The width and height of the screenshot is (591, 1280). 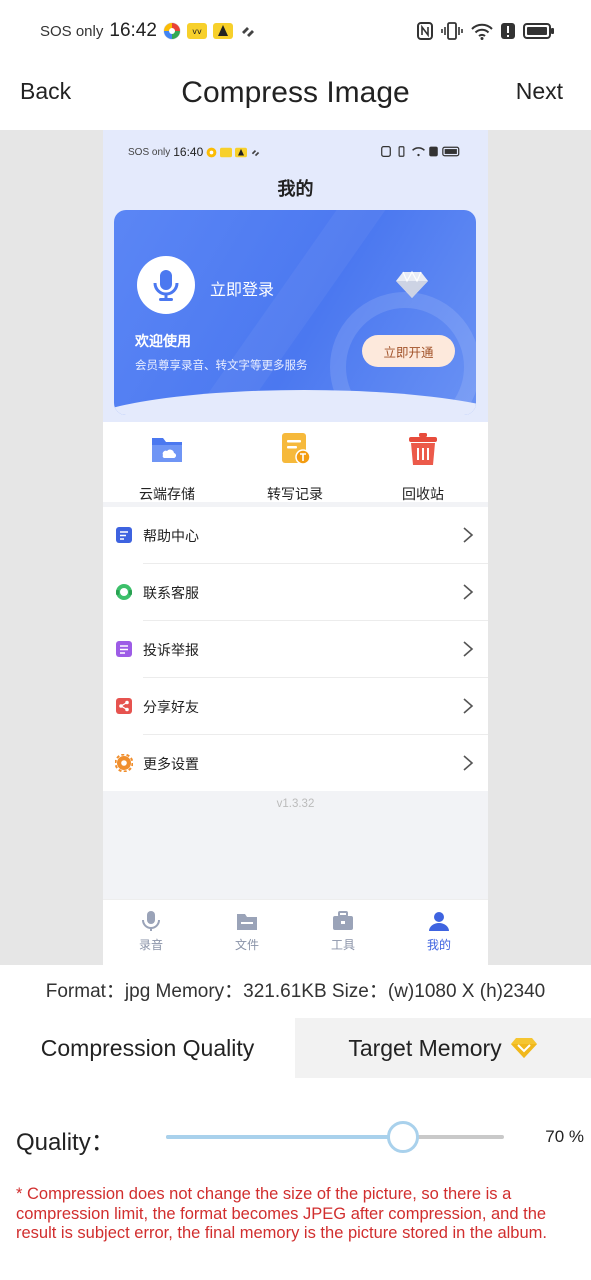 What do you see at coordinates (124, 706) in the screenshot?
I see `share-icon` at bounding box center [124, 706].